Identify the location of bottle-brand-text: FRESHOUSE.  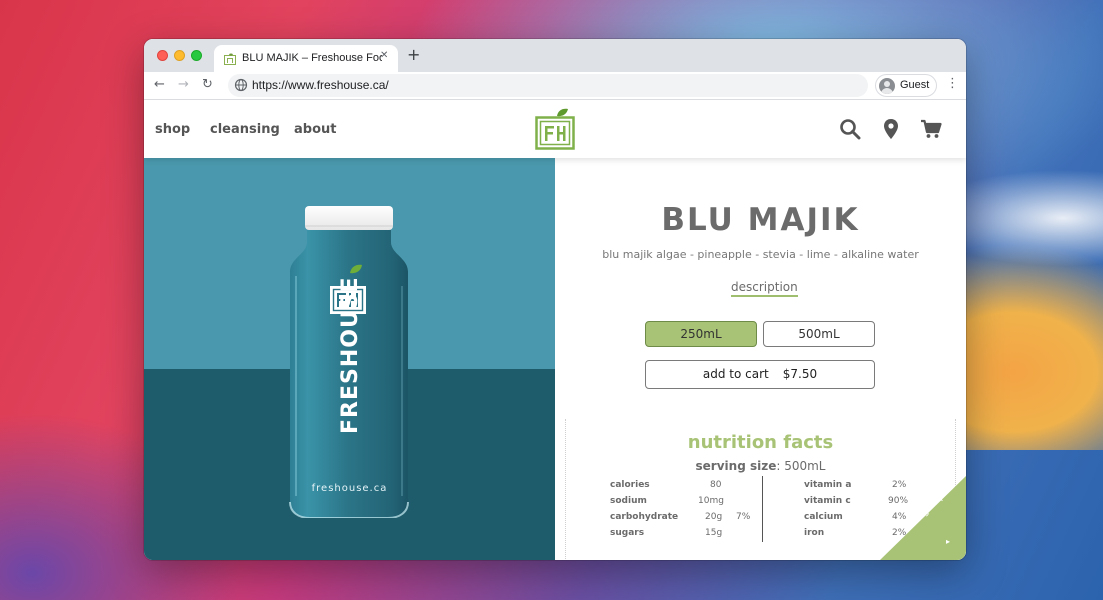
(350, 355).